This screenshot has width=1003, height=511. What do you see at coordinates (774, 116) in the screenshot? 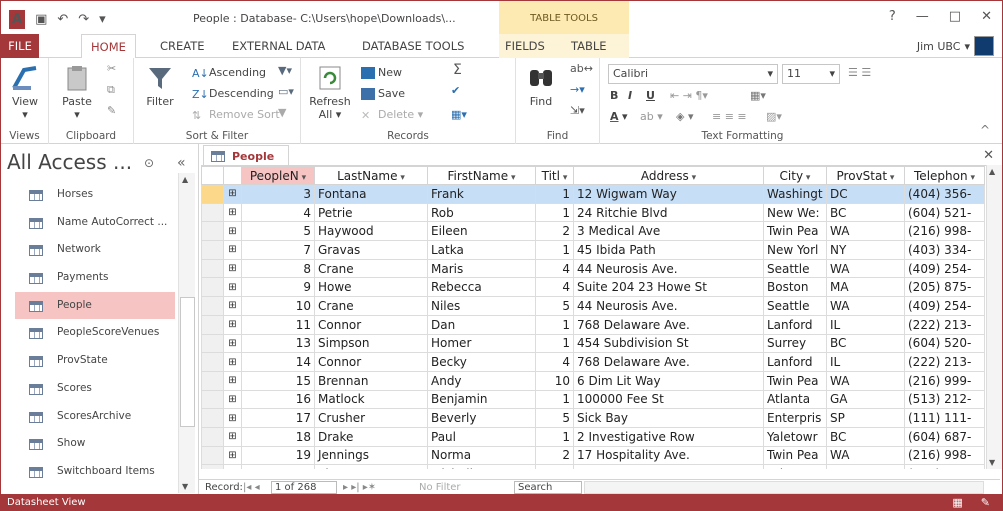
I see `alternate-row-color-icon: ▨▾` at bounding box center [774, 116].